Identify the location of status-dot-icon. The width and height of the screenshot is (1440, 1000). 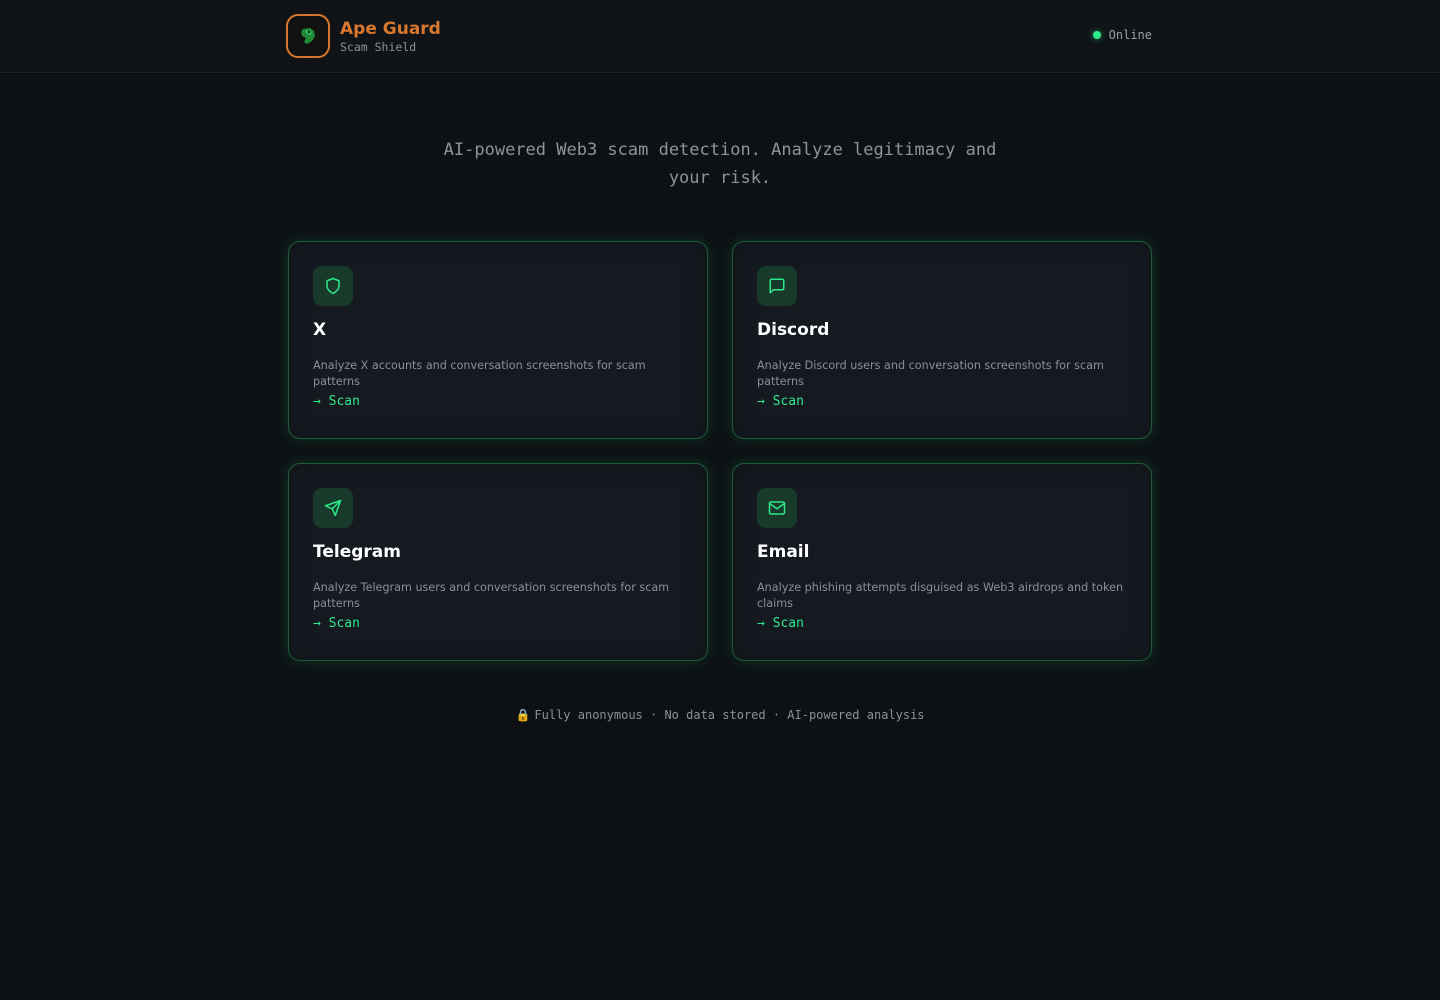
(1096, 35).